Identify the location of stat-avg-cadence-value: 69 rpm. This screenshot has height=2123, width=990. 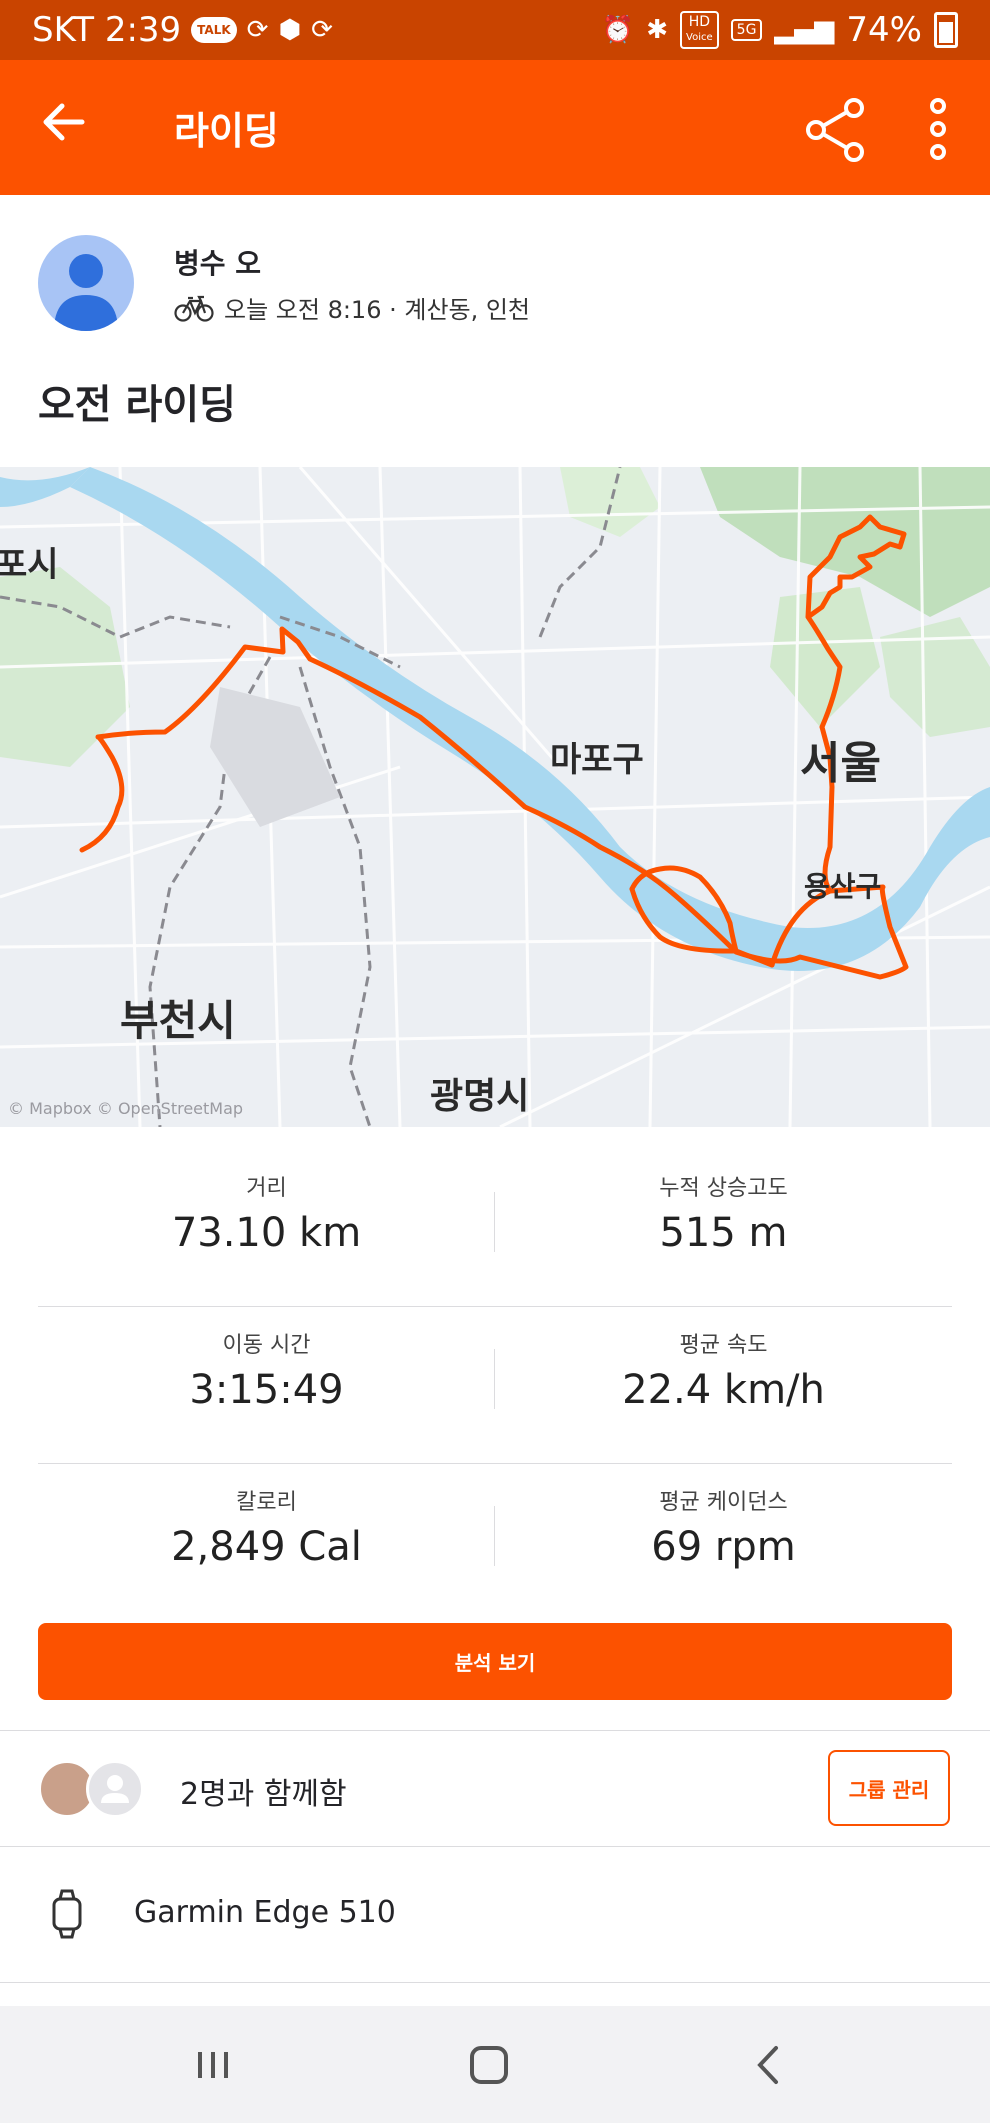
(723, 1547).